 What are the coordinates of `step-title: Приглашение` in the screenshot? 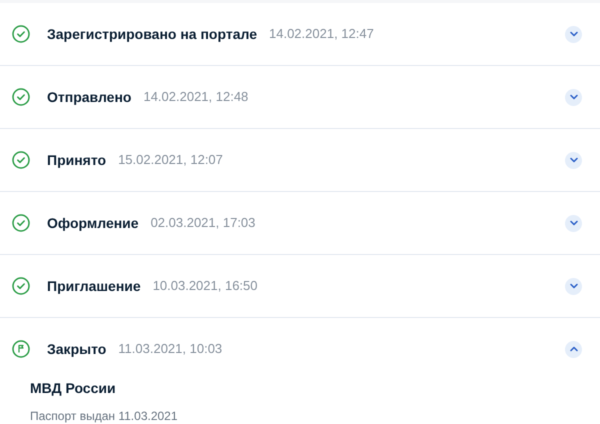 It's located at (94, 286).